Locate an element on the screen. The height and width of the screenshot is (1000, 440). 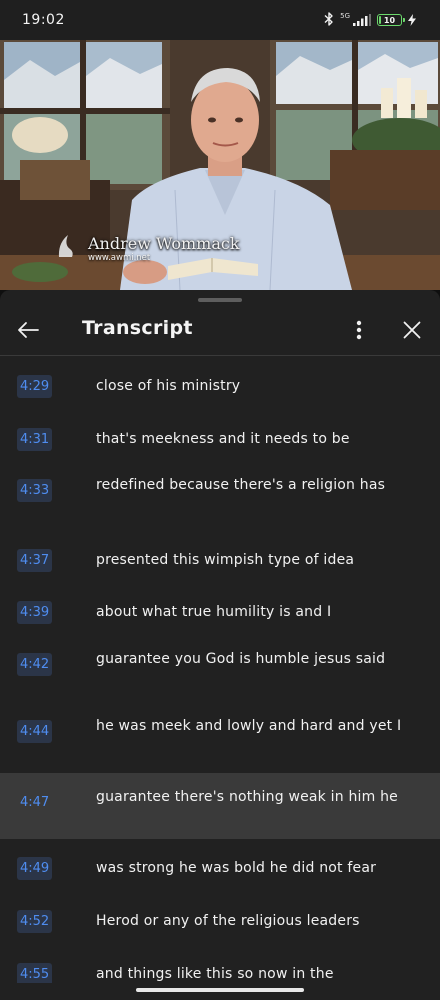
transcript-text: guarantee you God is humble jesus said is located at coordinates (241, 659).